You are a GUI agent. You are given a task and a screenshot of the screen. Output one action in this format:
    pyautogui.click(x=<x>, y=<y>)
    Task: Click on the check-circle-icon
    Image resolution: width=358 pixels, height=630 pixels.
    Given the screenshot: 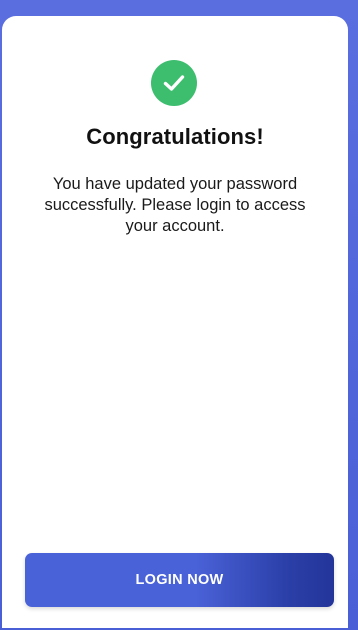 What is the action you would take?
    pyautogui.click(x=174, y=83)
    